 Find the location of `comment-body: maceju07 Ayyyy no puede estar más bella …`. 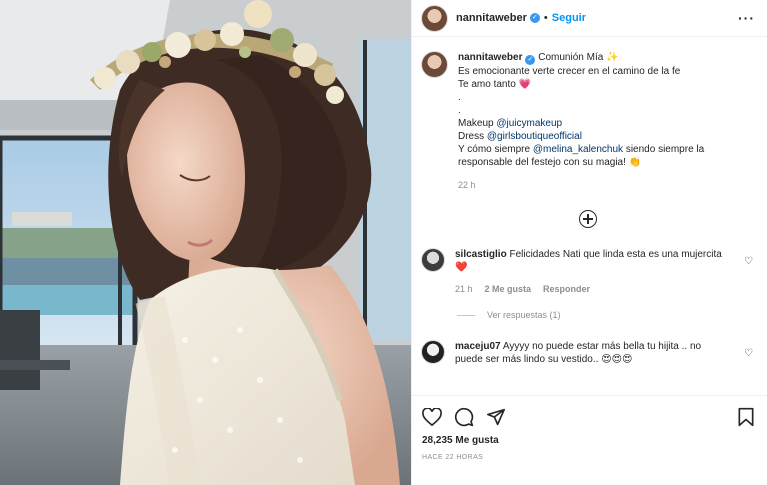

comment-body: maceju07 Ayyyy no puede estar más bella … is located at coordinates (590, 353).